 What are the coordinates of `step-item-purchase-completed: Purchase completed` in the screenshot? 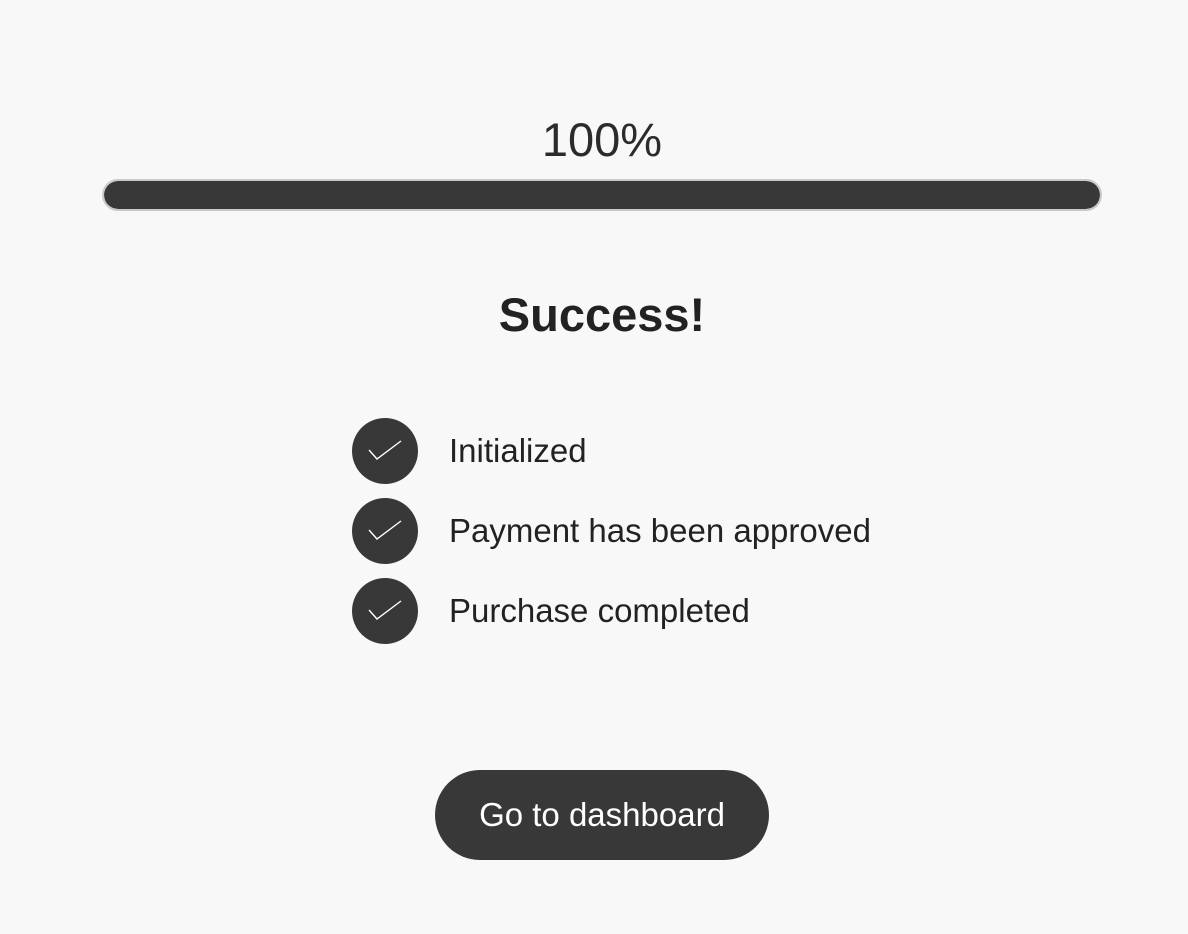 It's located at (611, 611).